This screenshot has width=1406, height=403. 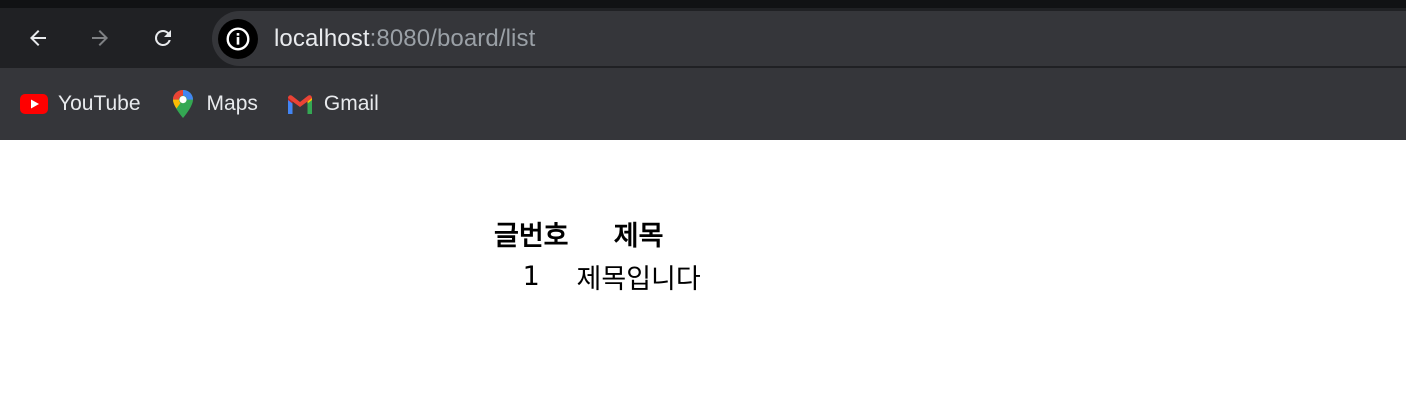 What do you see at coordinates (183, 104) in the screenshot?
I see `maps-icon` at bounding box center [183, 104].